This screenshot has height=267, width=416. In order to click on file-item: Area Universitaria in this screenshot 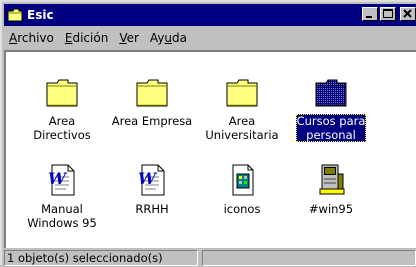, I will do `click(242, 108)`.